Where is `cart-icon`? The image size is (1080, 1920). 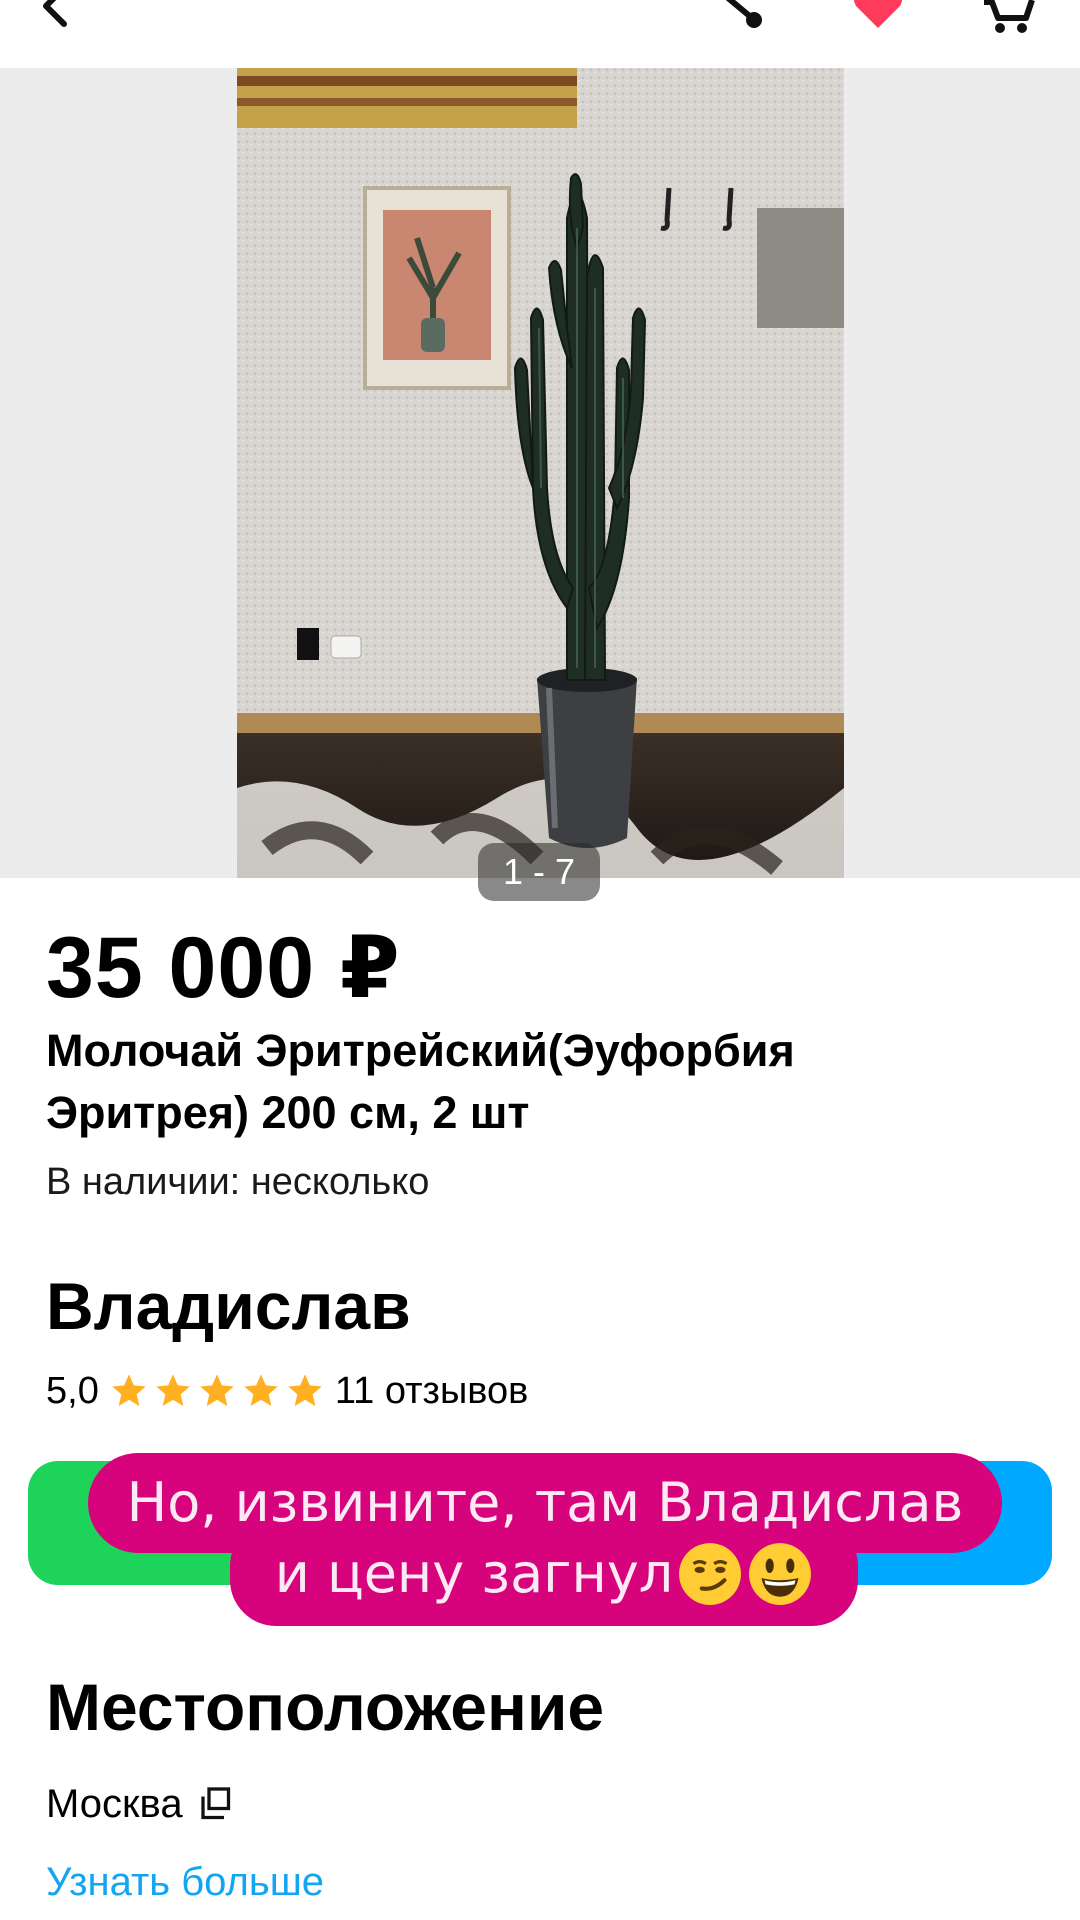 cart-icon is located at coordinates (1008, 19).